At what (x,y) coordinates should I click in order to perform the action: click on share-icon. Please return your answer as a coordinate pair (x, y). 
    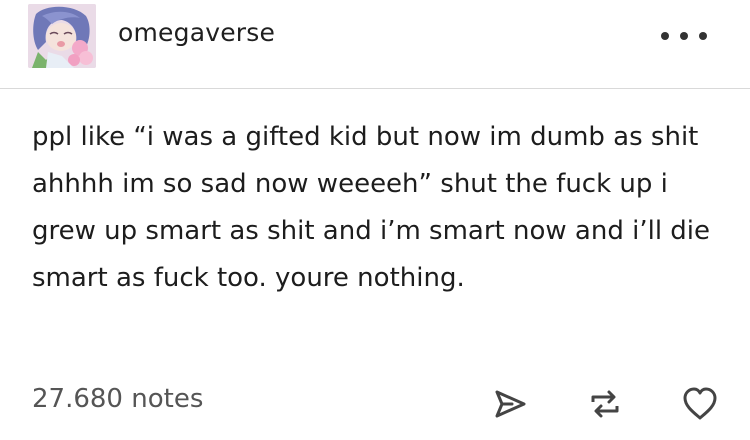
    Looking at the image, I should click on (510, 404).